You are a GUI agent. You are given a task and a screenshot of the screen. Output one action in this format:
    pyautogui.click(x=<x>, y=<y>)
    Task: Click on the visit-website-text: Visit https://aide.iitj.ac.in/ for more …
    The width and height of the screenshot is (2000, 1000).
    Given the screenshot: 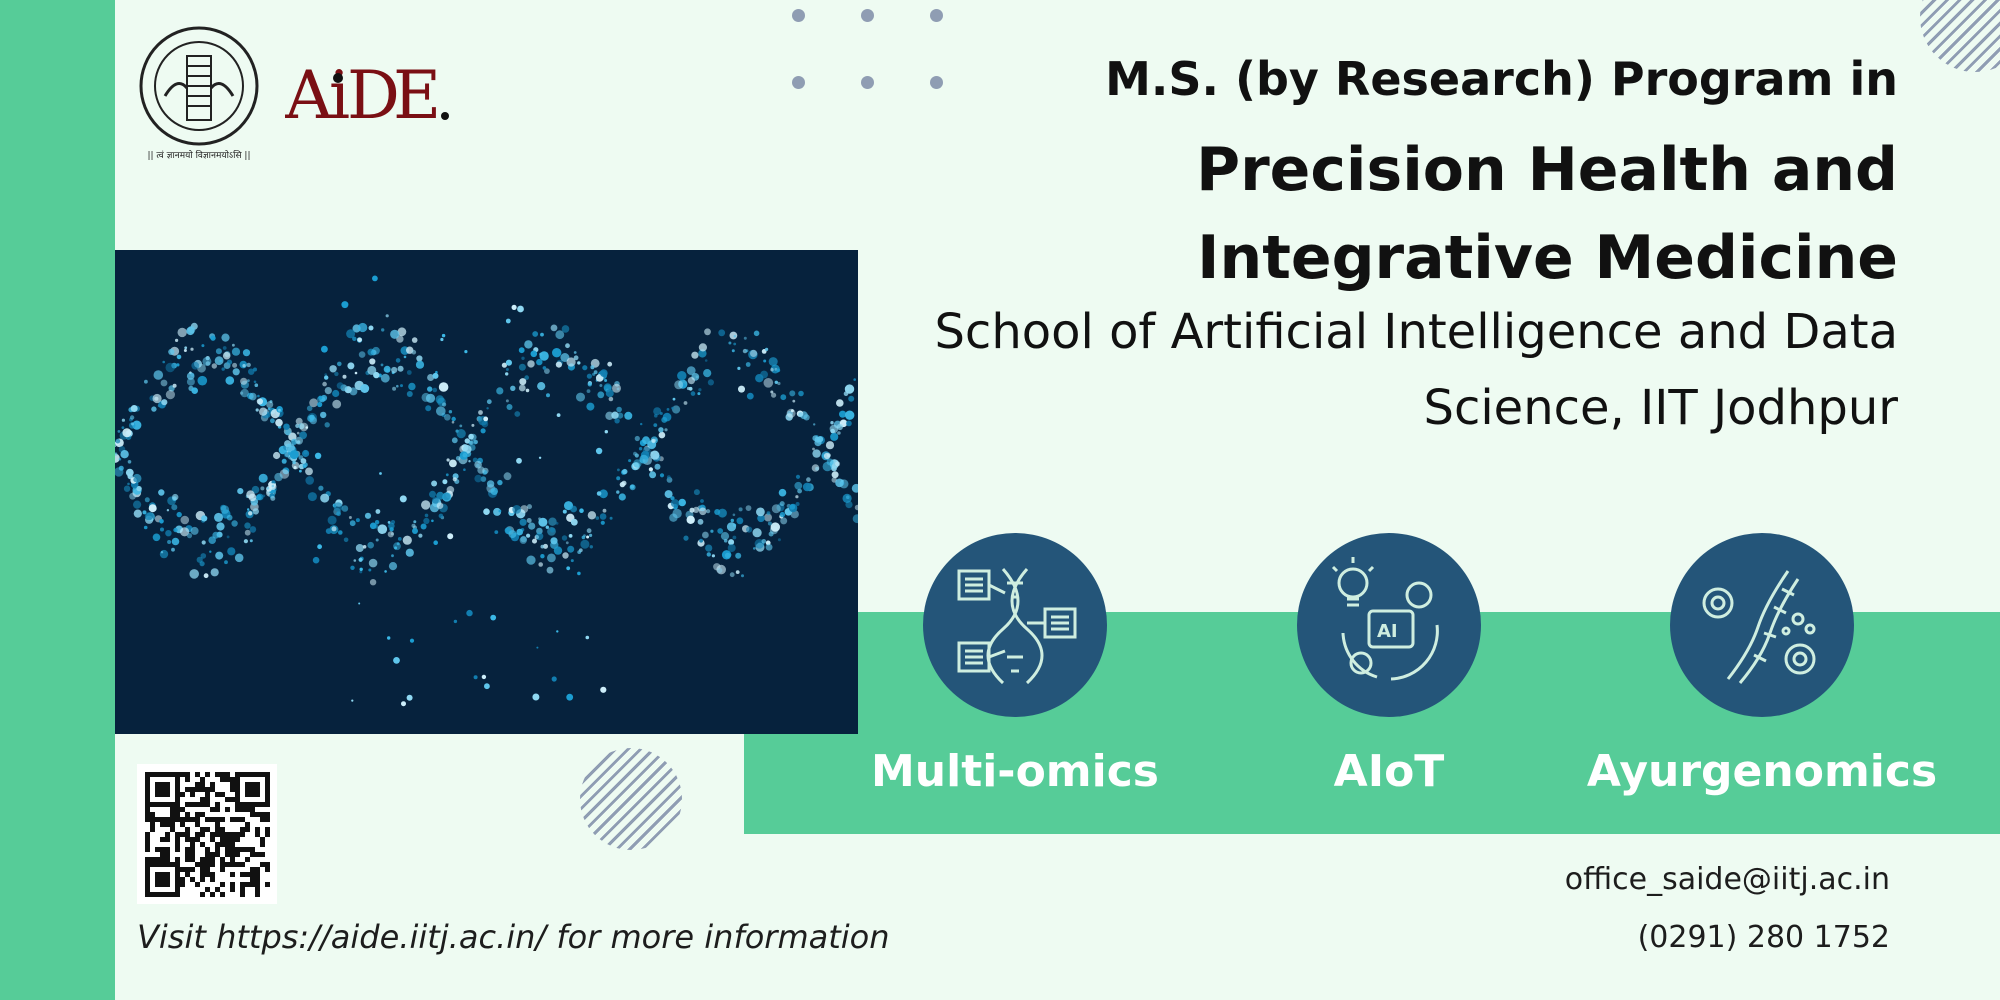 What is the action you would take?
    pyautogui.click(x=513, y=937)
    